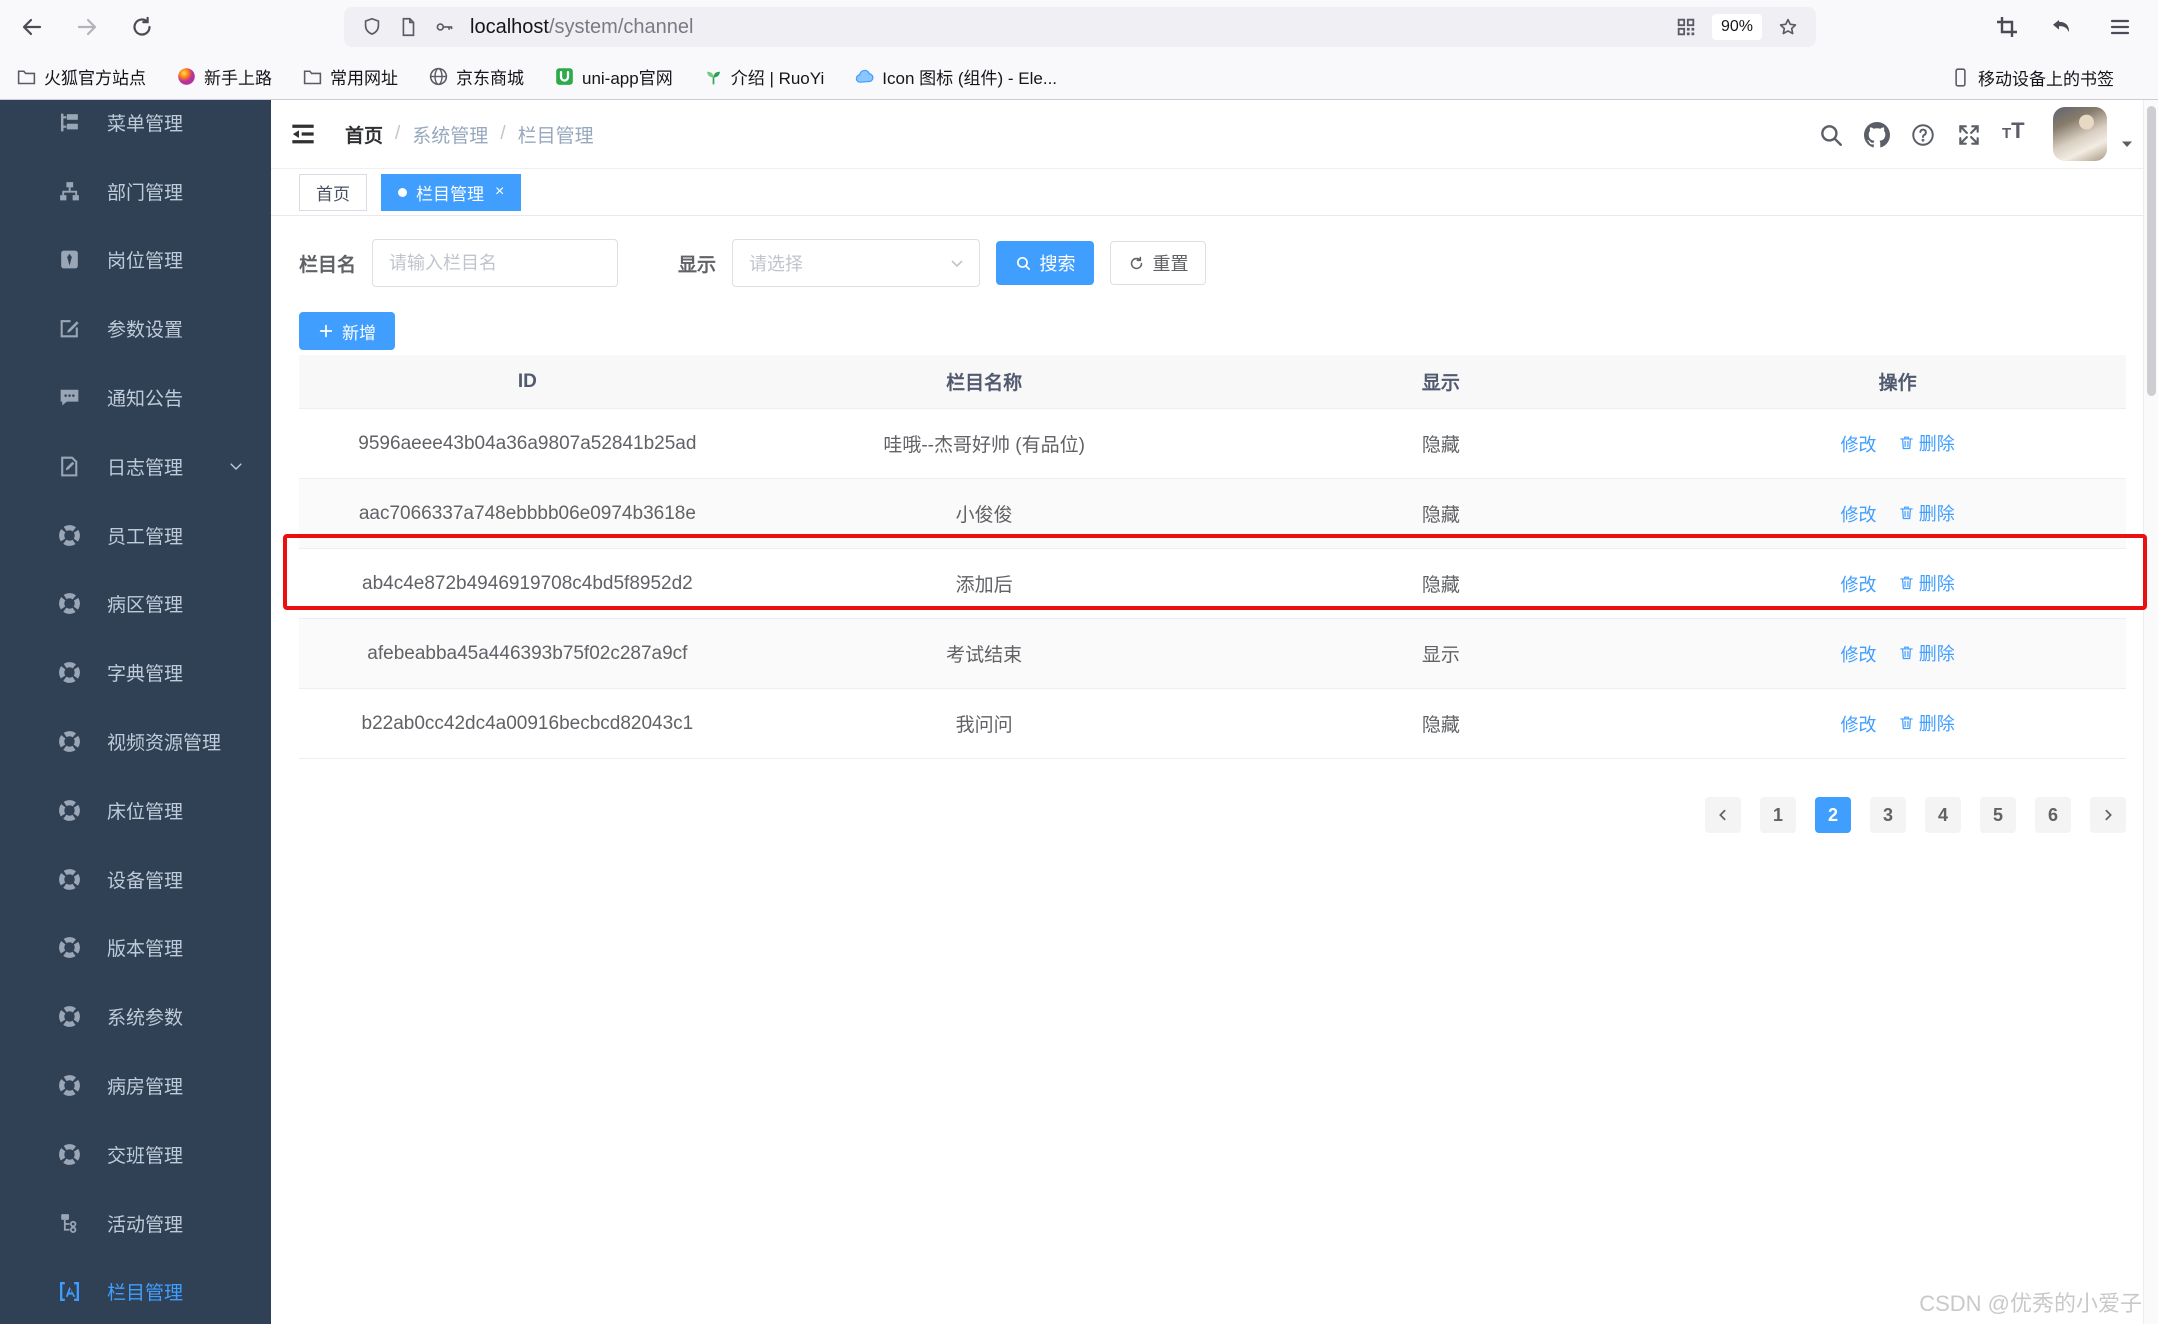 The height and width of the screenshot is (1324, 2158). What do you see at coordinates (451, 192) in the screenshot?
I see `tab-channel-management: 栏目管理 ×` at bounding box center [451, 192].